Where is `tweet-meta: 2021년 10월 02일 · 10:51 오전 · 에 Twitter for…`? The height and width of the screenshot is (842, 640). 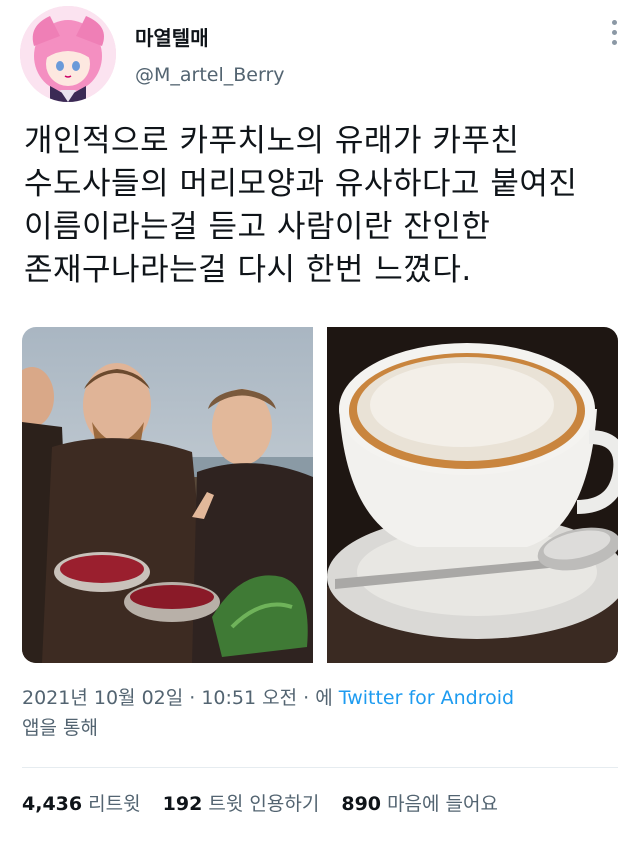 tweet-meta: 2021년 10월 02일 · 10:51 오전 · 에 Twitter for… is located at coordinates (322, 713).